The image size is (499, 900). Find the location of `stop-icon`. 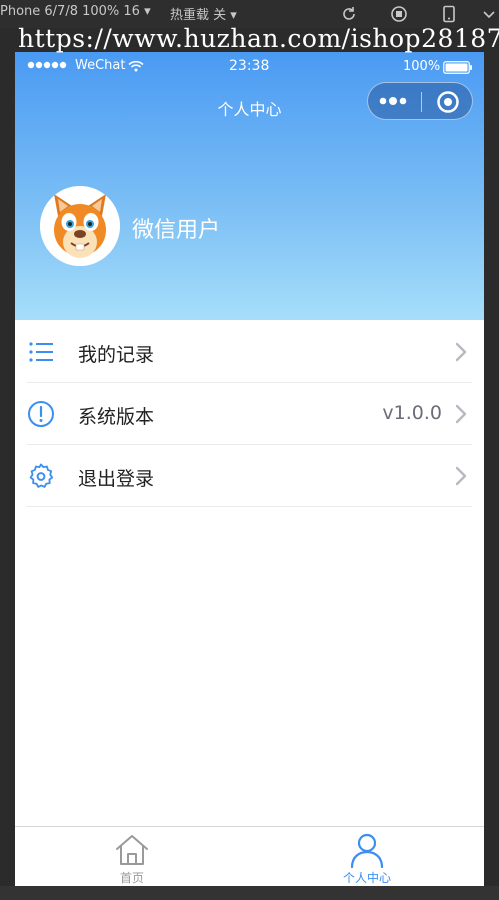

stop-icon is located at coordinates (399, 14).